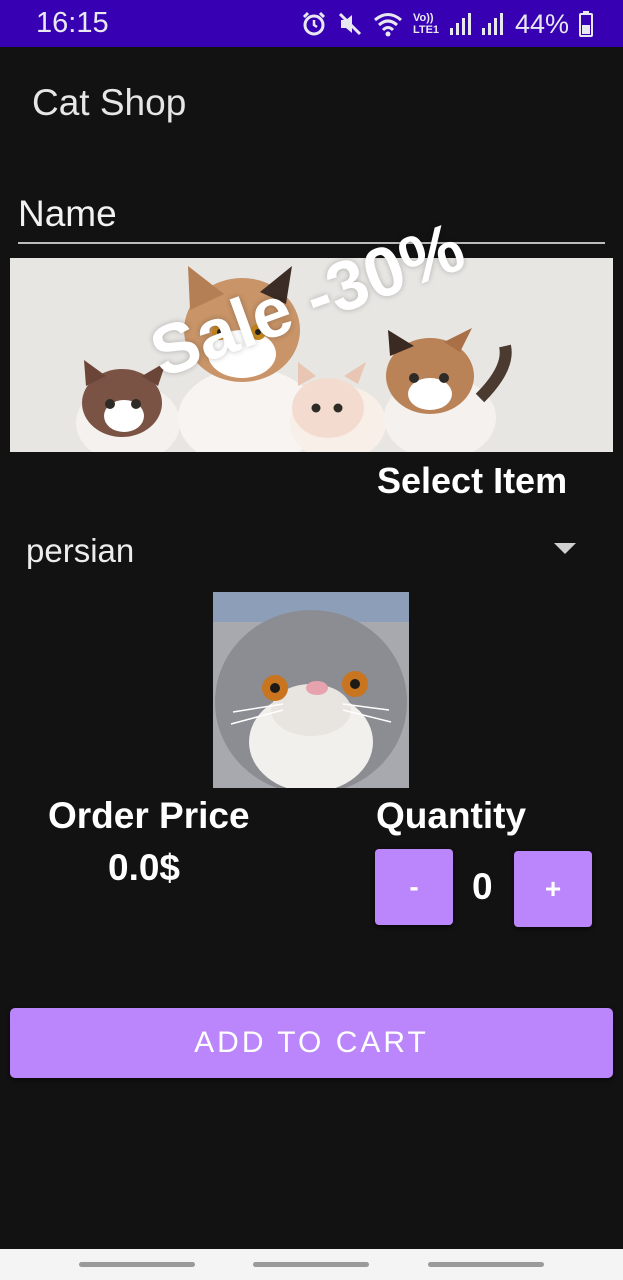 Image resolution: width=623 pixels, height=1280 pixels. Describe the element at coordinates (311, 1043) in the screenshot. I see `add-to-cart-button: ADD TO CART` at that location.